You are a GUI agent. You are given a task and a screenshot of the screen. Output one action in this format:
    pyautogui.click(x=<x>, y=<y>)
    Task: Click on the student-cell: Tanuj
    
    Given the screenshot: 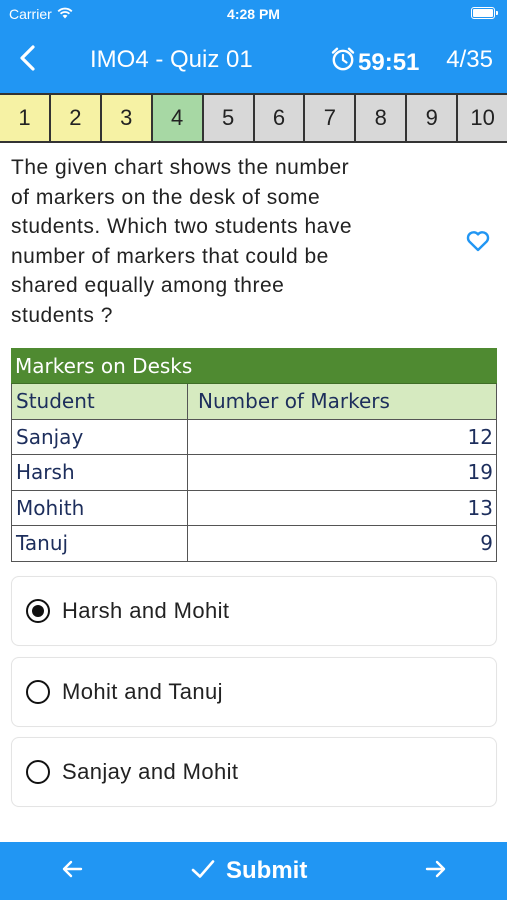 What is the action you would take?
    pyautogui.click(x=99, y=543)
    